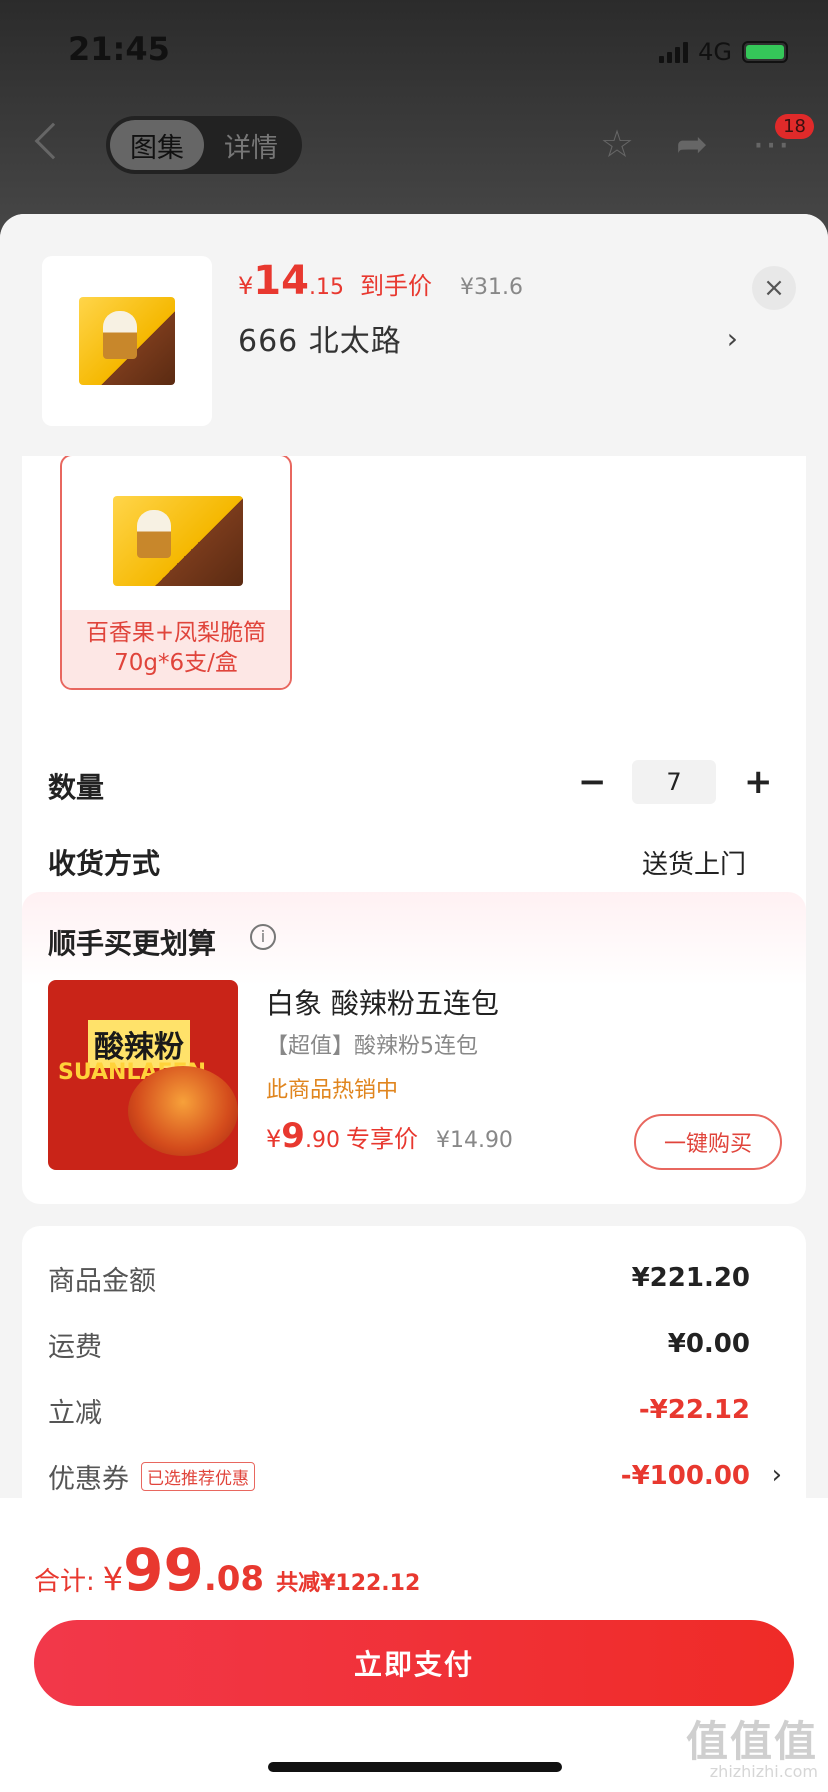 Image resolution: width=828 pixels, height=1792 pixels. What do you see at coordinates (198, 1476) in the screenshot?
I see `coupon-tag: 已选推荐优惠` at bounding box center [198, 1476].